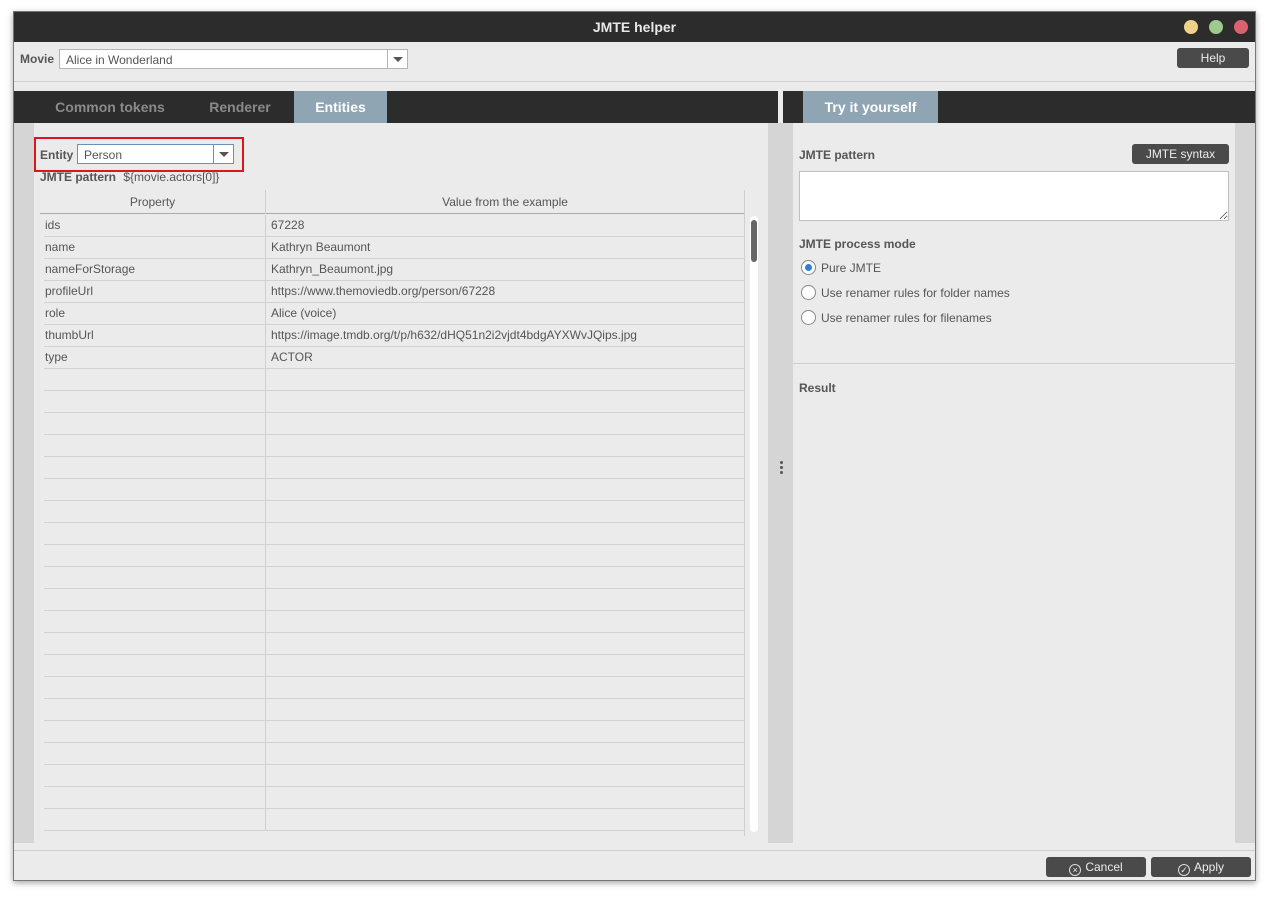 The width and height of the screenshot is (1269, 897). Describe the element at coordinates (394, 248) in the screenshot. I see `table-row: name Kathryn Beaumont` at that location.